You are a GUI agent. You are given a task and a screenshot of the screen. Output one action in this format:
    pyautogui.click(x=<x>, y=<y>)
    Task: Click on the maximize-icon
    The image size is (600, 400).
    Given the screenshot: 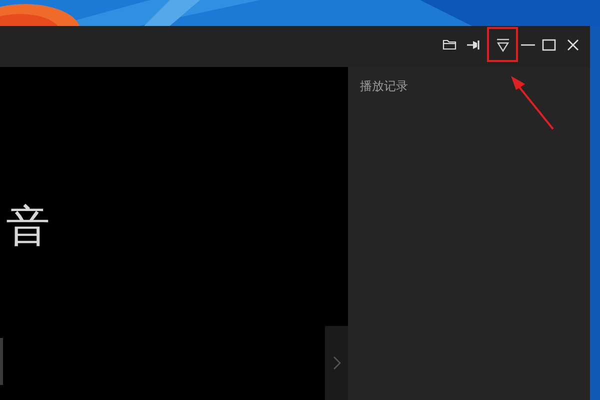 What is the action you would take?
    pyautogui.click(x=549, y=44)
    